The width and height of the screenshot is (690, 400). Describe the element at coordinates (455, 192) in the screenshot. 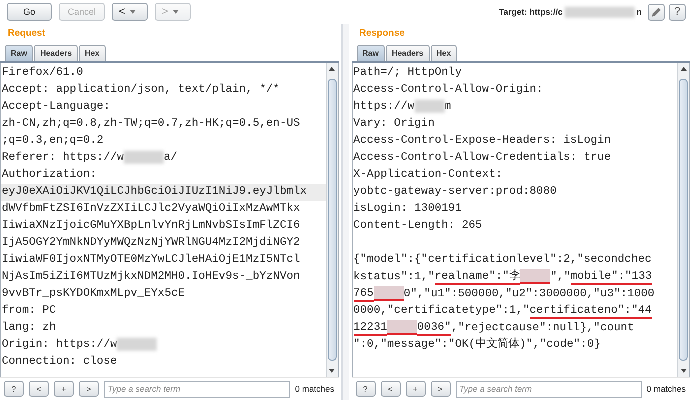

I see `code-text: yobtc-gateway-server:prod:8080` at that location.